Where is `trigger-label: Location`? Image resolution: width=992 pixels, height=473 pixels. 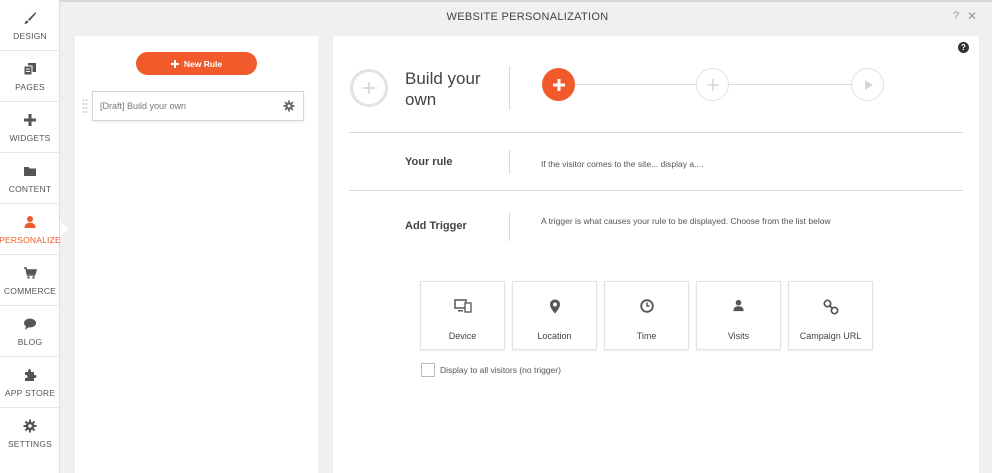 trigger-label: Location is located at coordinates (554, 336).